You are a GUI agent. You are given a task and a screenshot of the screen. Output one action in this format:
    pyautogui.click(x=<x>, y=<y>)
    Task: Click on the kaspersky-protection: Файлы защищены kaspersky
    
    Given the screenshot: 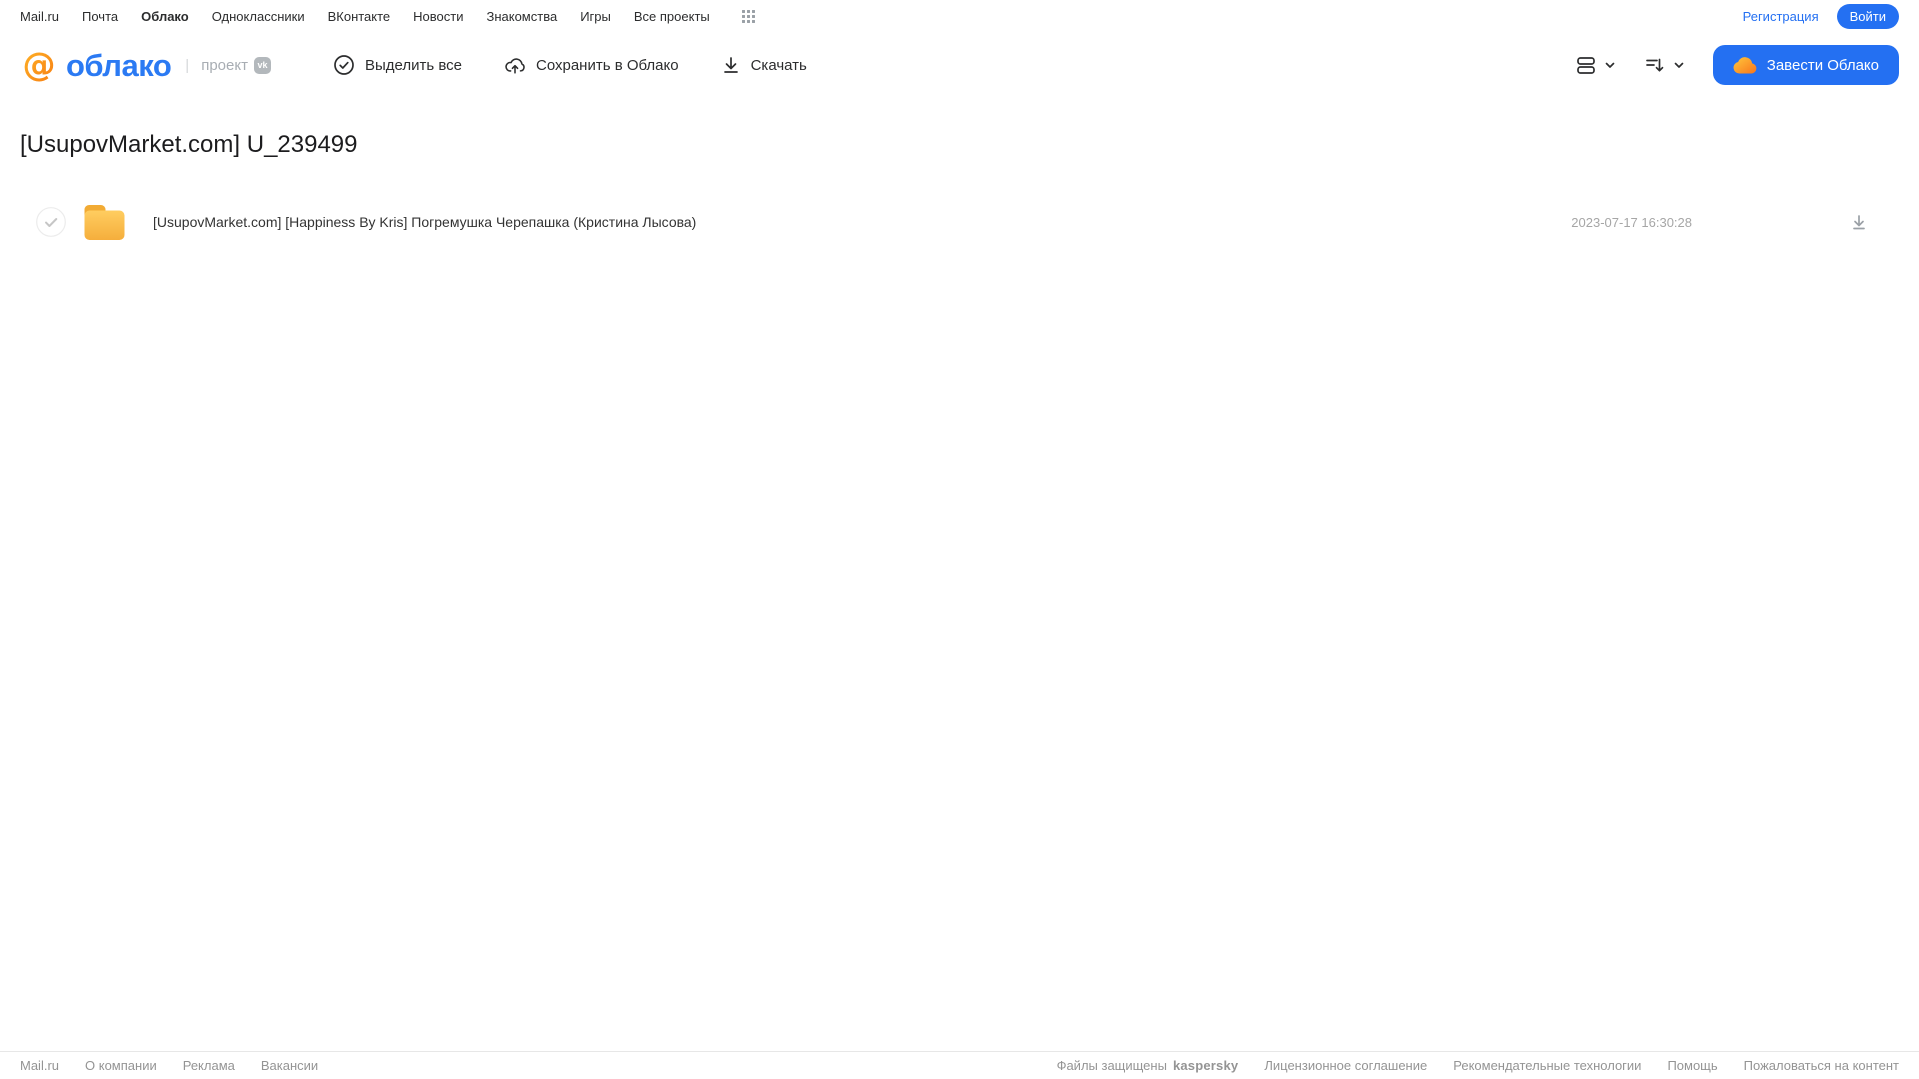 What is the action you would take?
    pyautogui.click(x=1148, y=1065)
    